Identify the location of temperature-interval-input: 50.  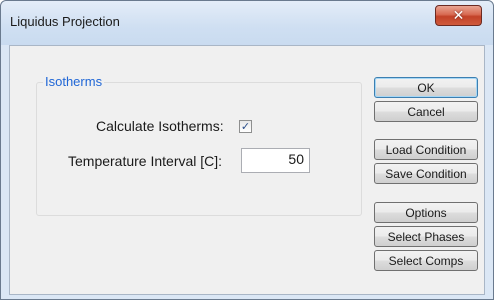
(275, 160).